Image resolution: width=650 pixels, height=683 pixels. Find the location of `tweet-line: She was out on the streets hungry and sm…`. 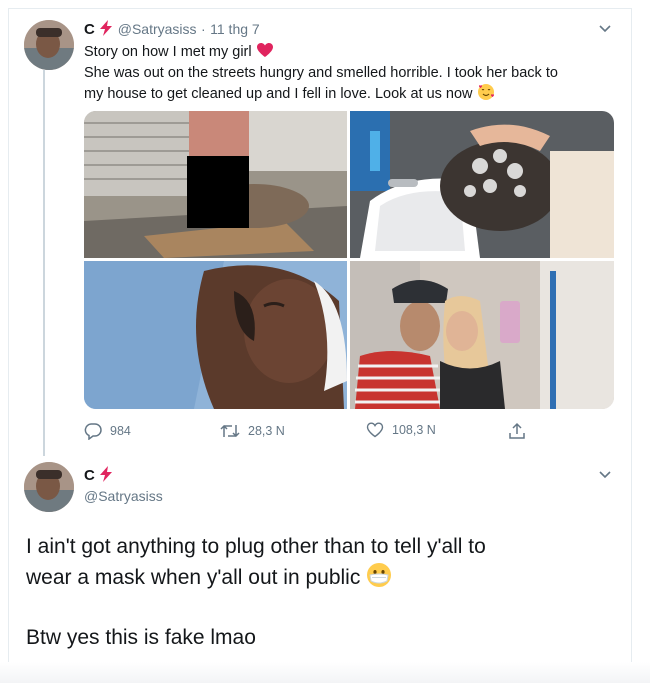

tweet-line: She was out on the streets hungry and sm… is located at coordinates (321, 73).